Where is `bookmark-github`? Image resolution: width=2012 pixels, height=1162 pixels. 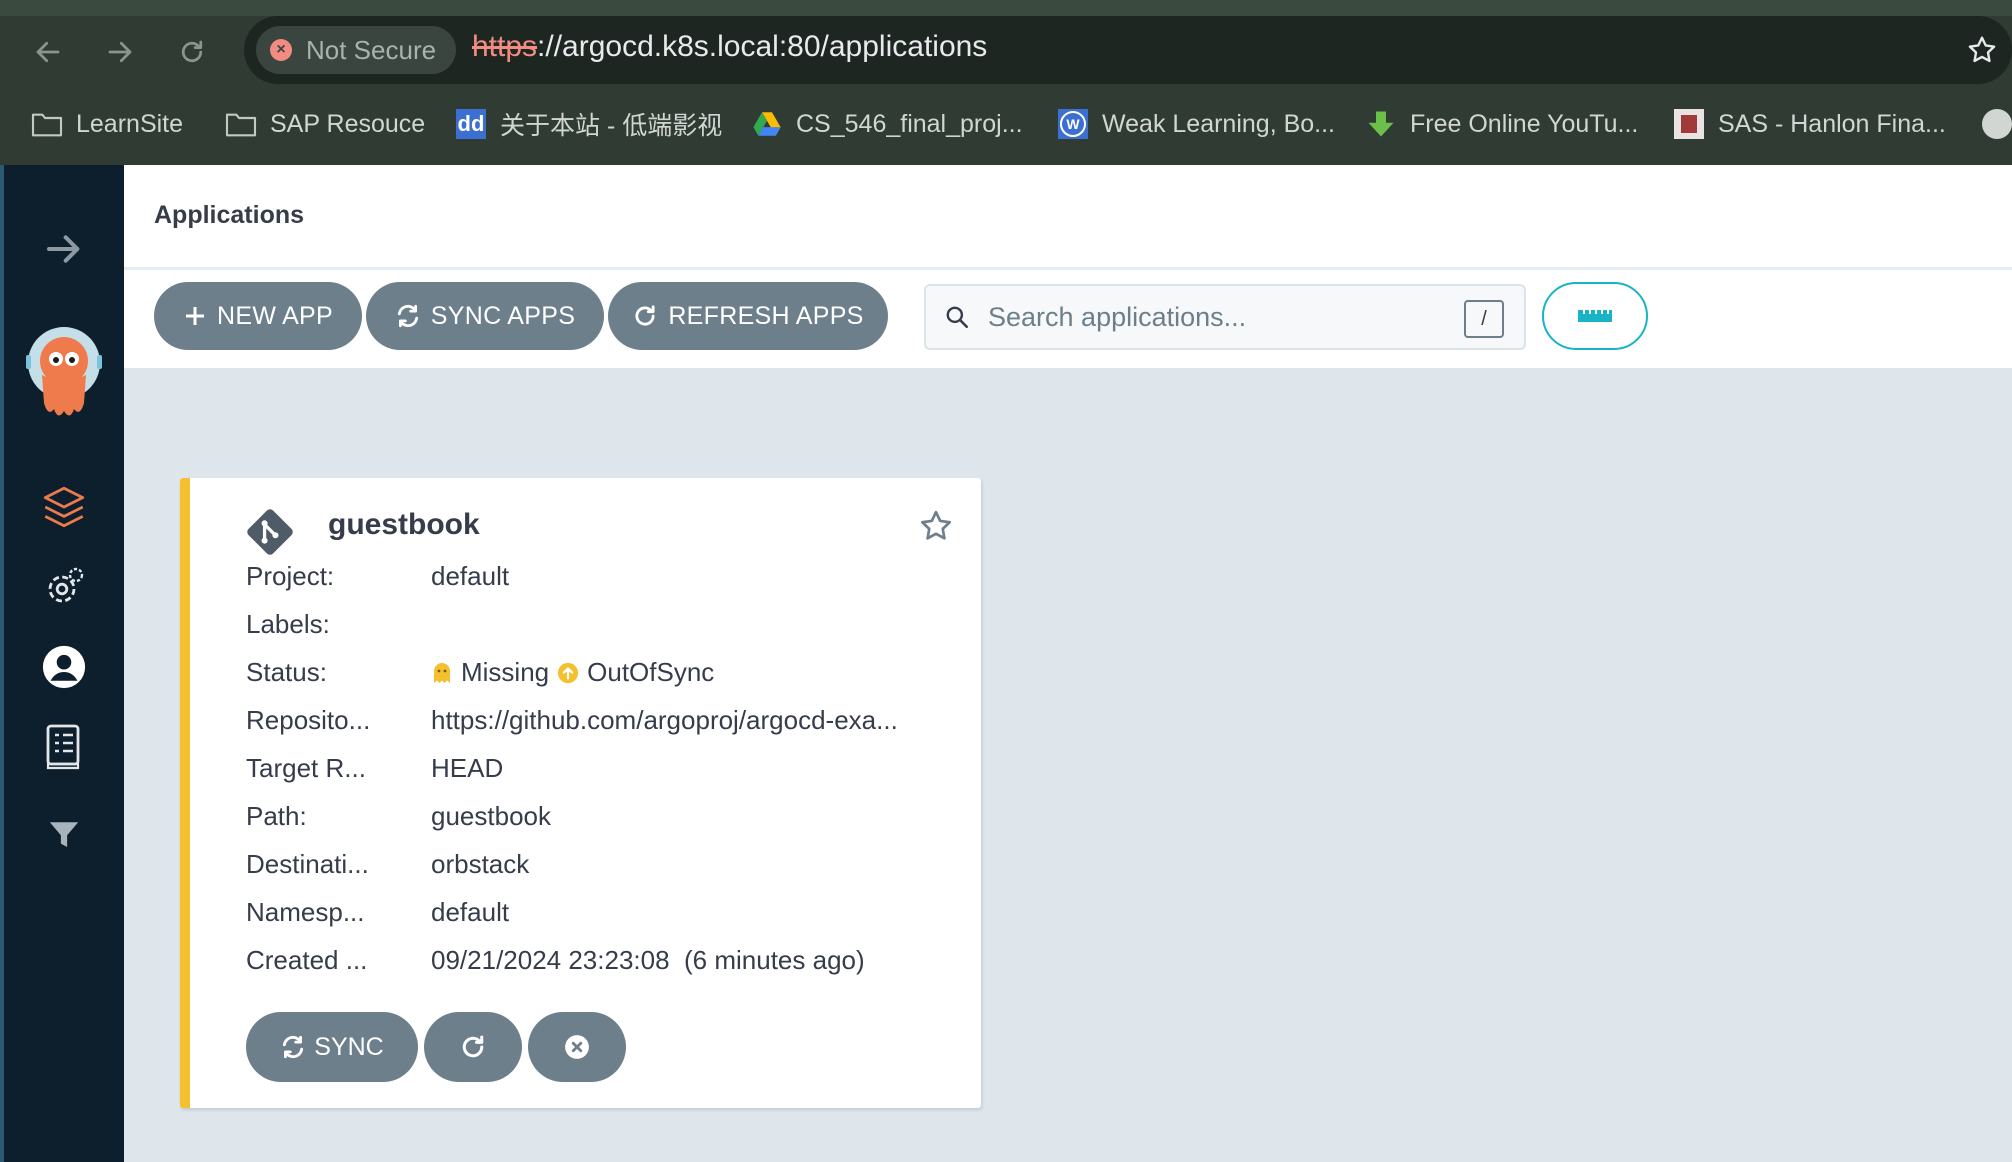
bookmark-github is located at coordinates (1996, 124).